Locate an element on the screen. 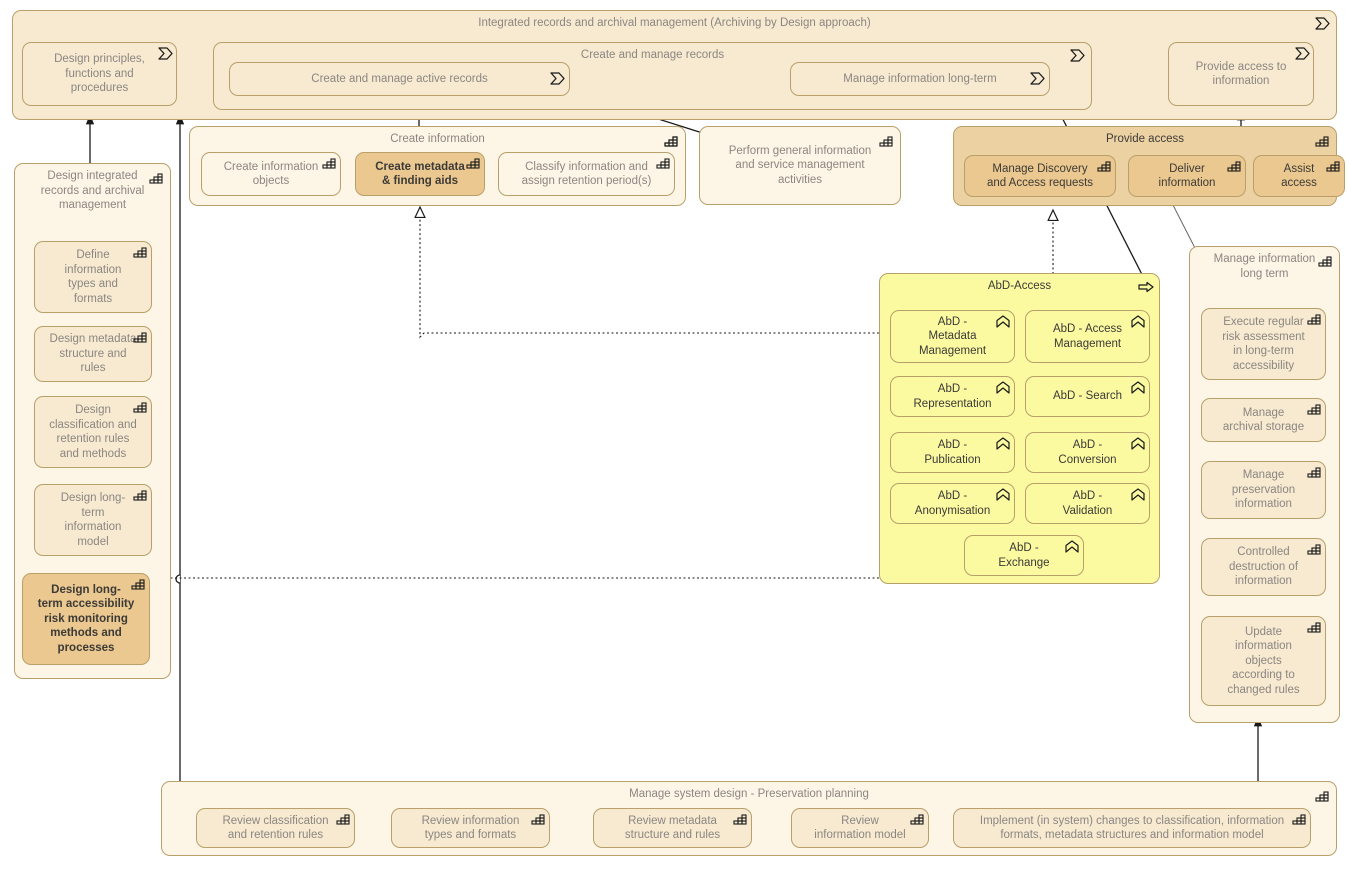 The width and height of the screenshot is (1349, 869). group-title-provide-access: Provide access is located at coordinates (1145, 139).